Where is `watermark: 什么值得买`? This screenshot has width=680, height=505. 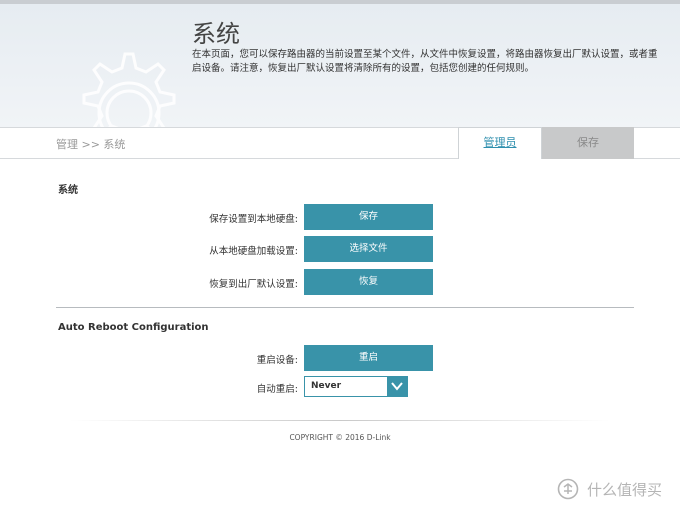
watermark: 什么值得买 is located at coordinates (617, 489).